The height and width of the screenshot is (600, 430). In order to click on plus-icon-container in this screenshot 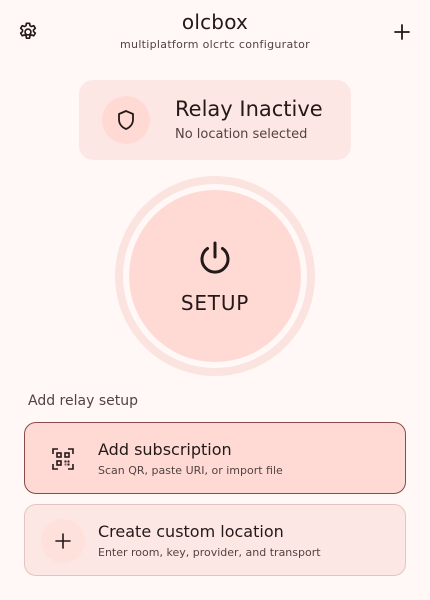, I will do `click(63, 541)`.